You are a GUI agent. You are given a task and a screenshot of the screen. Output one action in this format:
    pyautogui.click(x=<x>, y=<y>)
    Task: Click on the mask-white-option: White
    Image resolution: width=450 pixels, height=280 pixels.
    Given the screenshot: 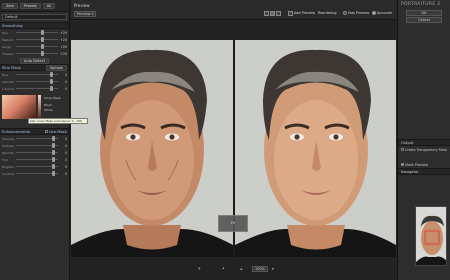 What is the action you would take?
    pyautogui.click(x=48, y=110)
    